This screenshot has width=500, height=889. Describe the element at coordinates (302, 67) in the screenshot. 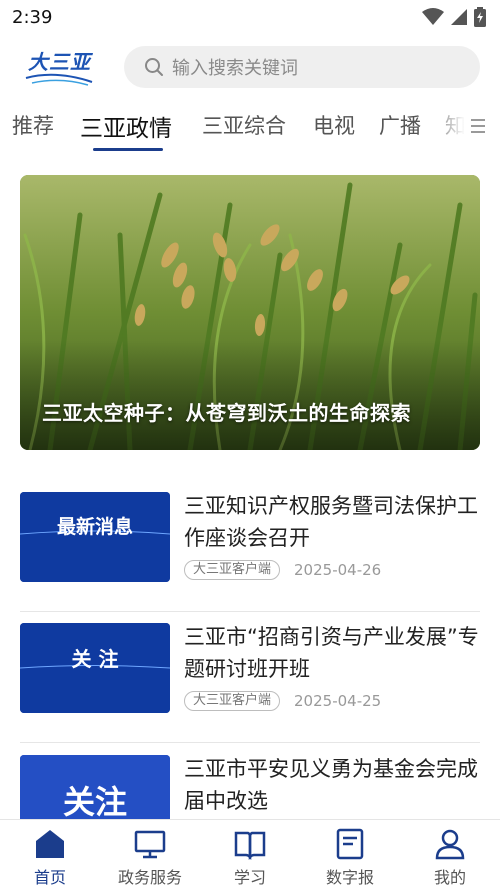

I see `search-input: 输入搜索关键词` at that location.